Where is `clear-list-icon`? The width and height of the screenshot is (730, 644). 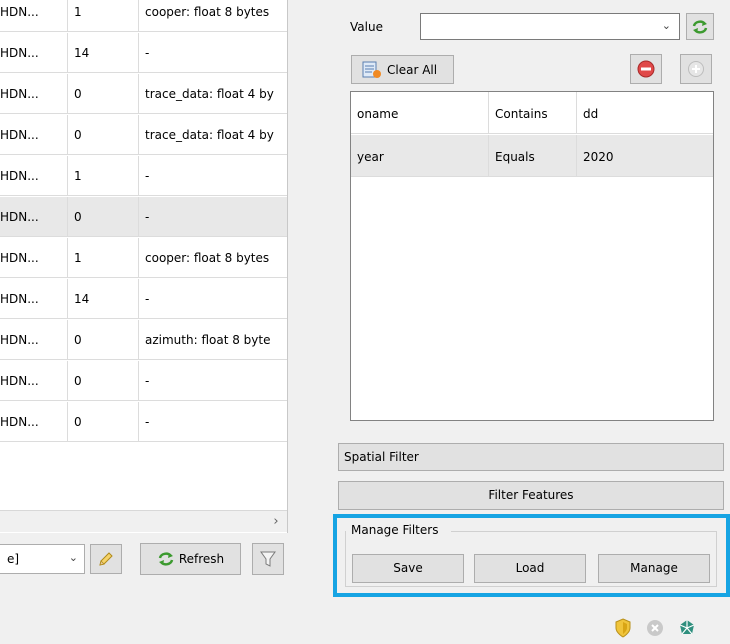
clear-list-icon is located at coordinates (371, 69).